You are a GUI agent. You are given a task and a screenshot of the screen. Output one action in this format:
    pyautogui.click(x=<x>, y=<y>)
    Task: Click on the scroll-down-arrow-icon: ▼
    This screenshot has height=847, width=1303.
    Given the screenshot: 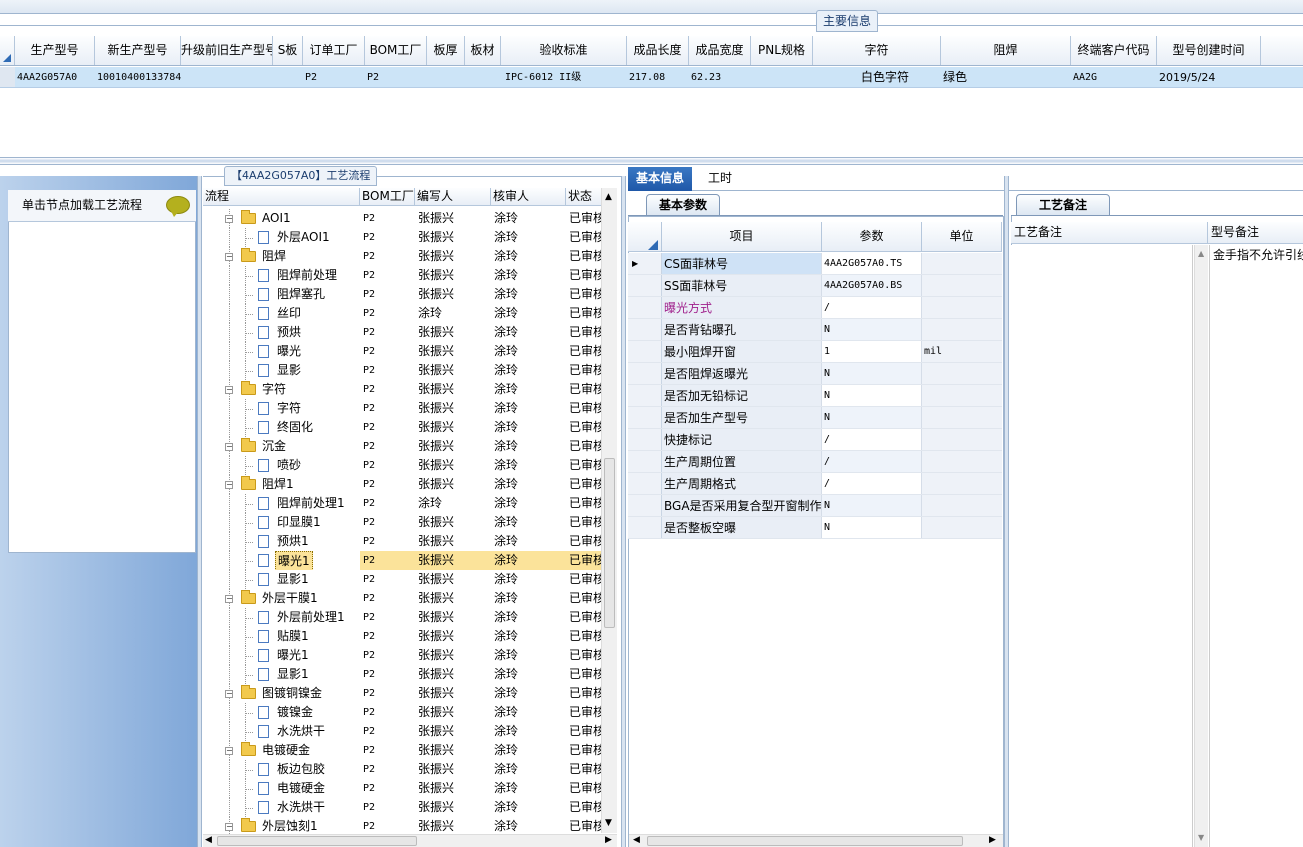 What is the action you would take?
    pyautogui.click(x=608, y=823)
    